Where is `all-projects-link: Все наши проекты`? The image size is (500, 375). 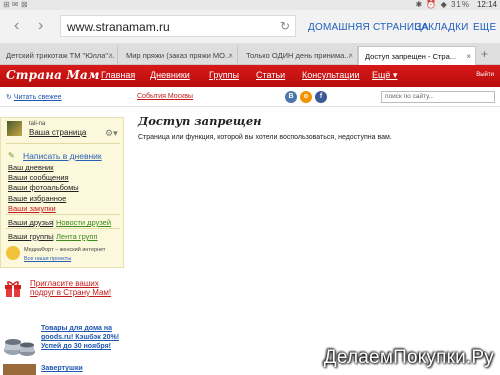 all-projects-link: Все наши проекты is located at coordinates (47, 259).